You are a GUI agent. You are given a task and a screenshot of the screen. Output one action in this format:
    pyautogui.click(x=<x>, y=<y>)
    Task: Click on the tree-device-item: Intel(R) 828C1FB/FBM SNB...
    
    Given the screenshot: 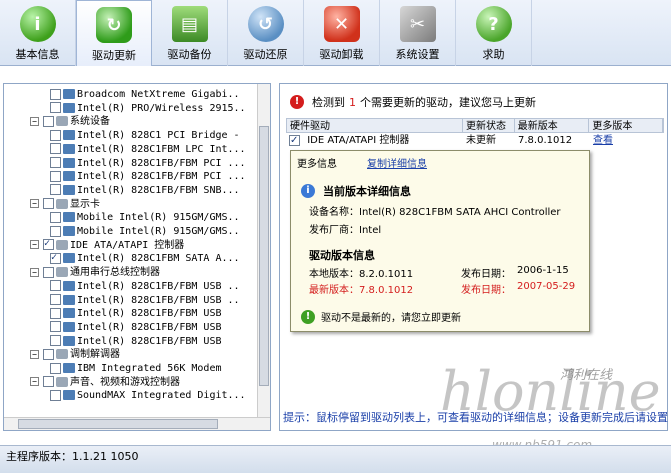 What is the action you would take?
    pyautogui.click(x=145, y=191)
    